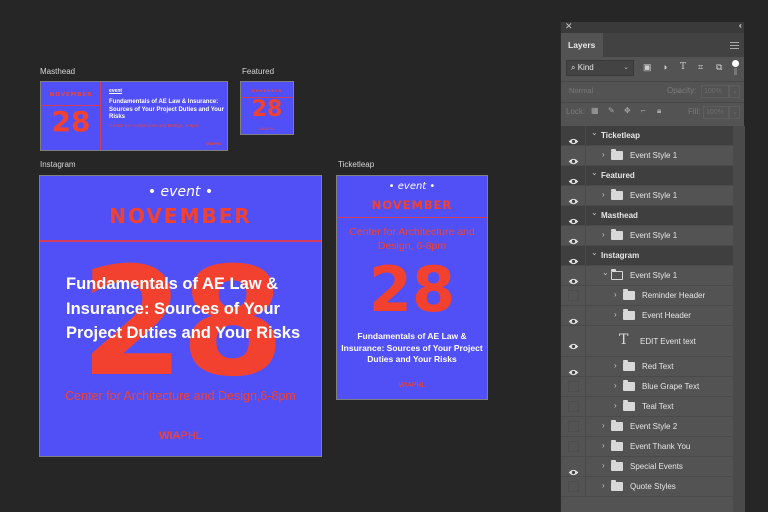 This screenshot has width=768, height=512. What do you see at coordinates (741, 25) in the screenshot?
I see `collapse-panel-icon: ‹‹` at bounding box center [741, 25].